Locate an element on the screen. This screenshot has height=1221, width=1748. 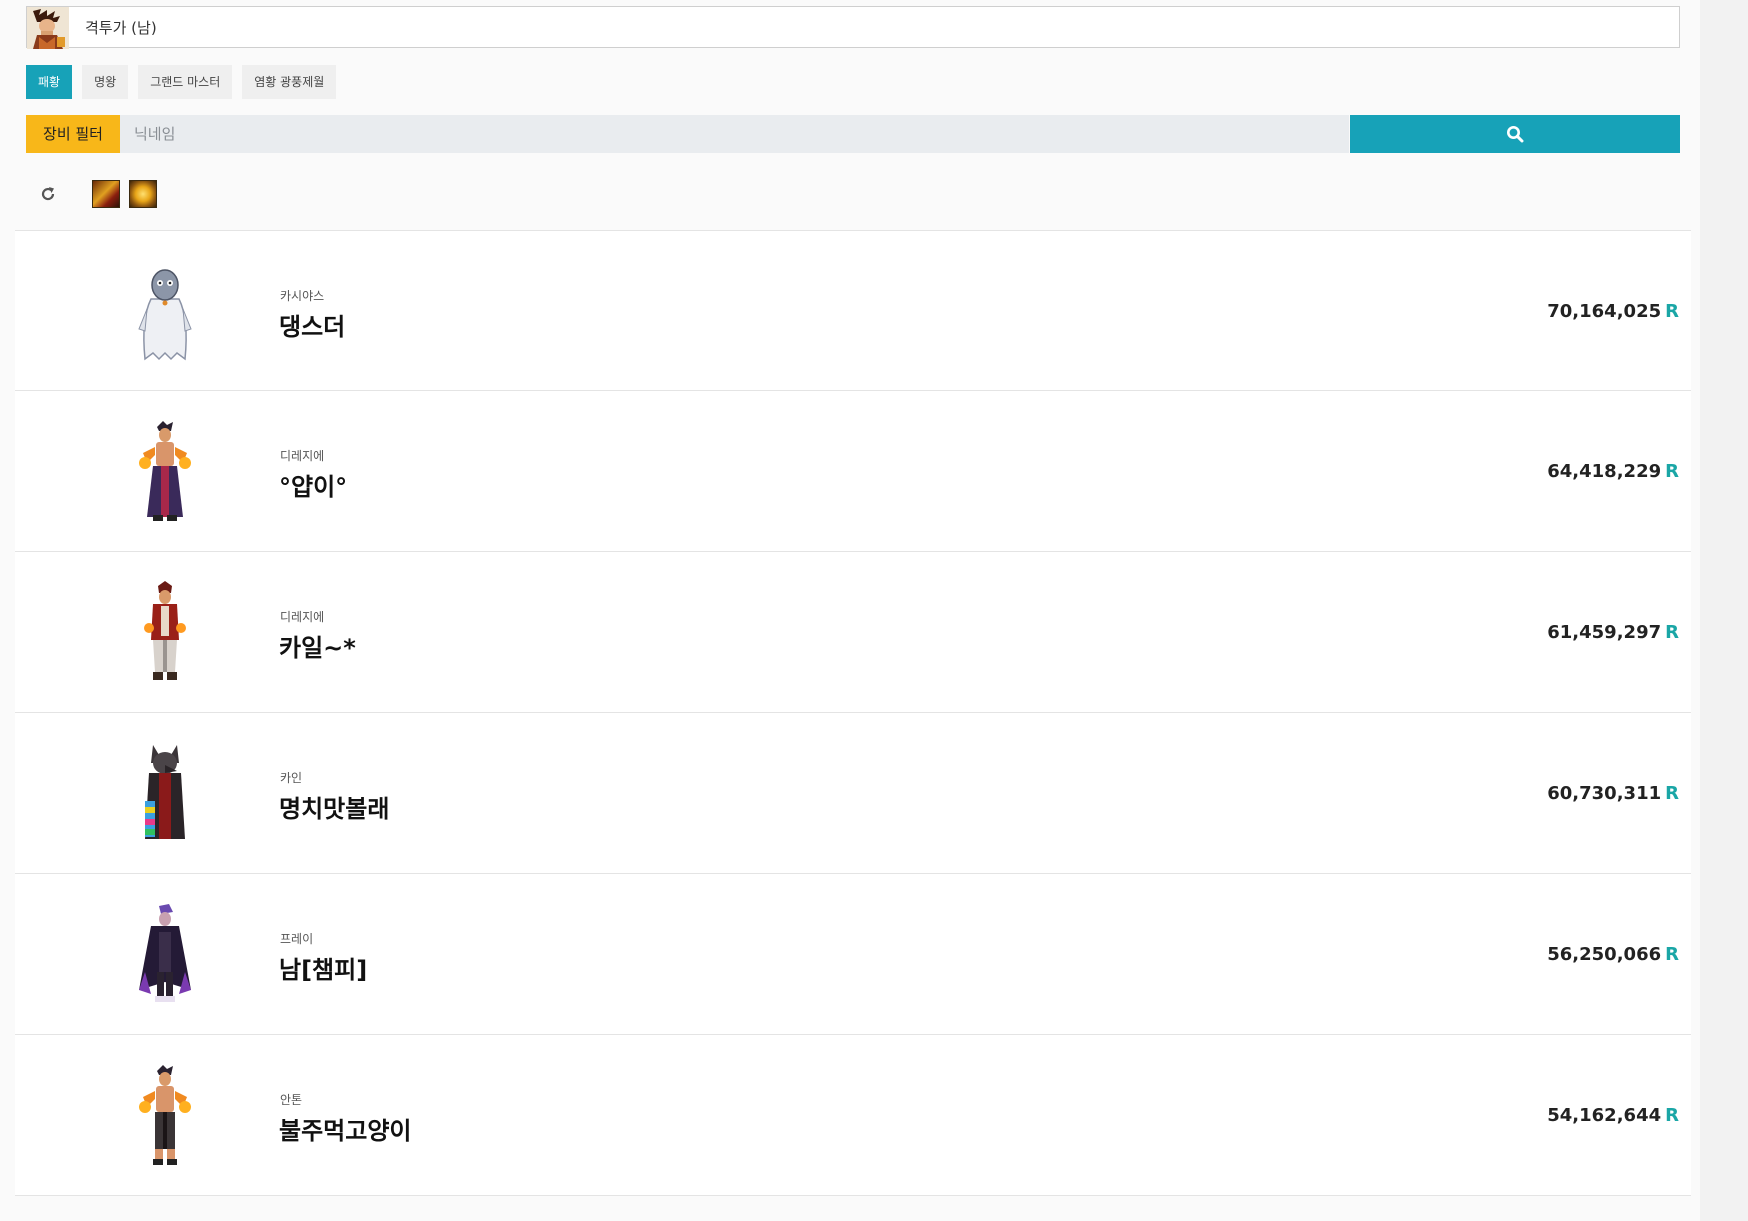
tab-myeongwang: 명왕 is located at coordinates (105, 82).